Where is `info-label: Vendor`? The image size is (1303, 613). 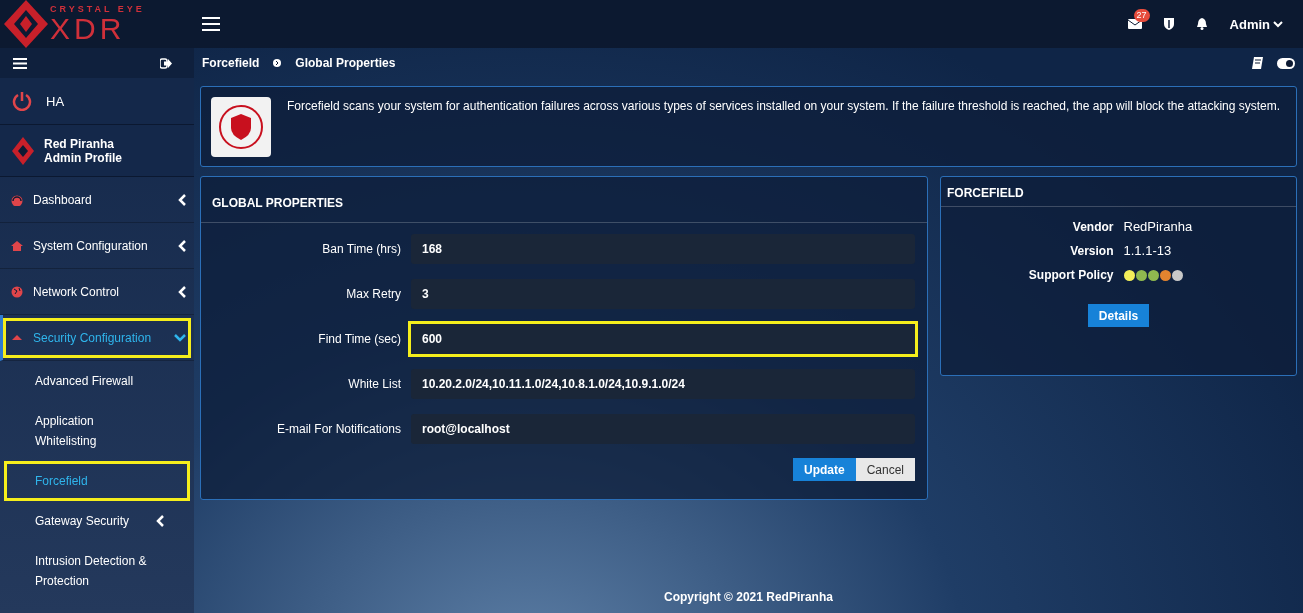 info-label: Vendor is located at coordinates (1092, 227).